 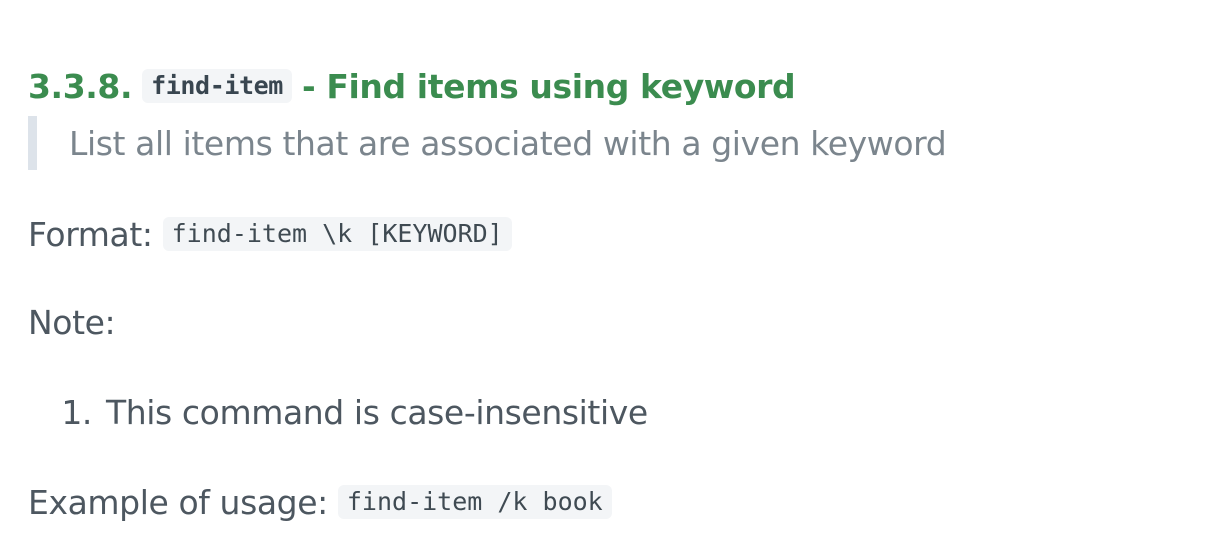 What do you see at coordinates (32, 143) in the screenshot?
I see `blockquote-bar` at bounding box center [32, 143].